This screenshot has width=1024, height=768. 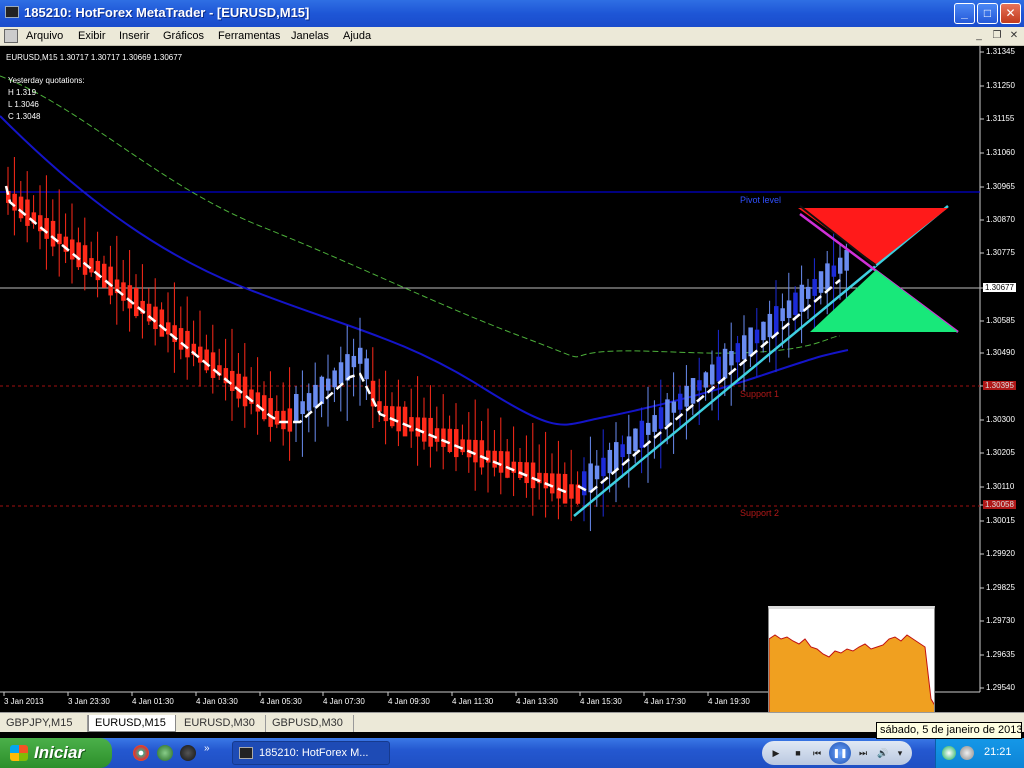 What do you see at coordinates (1000, 452) in the screenshot?
I see `price-tick-label: 1.30205` at bounding box center [1000, 452].